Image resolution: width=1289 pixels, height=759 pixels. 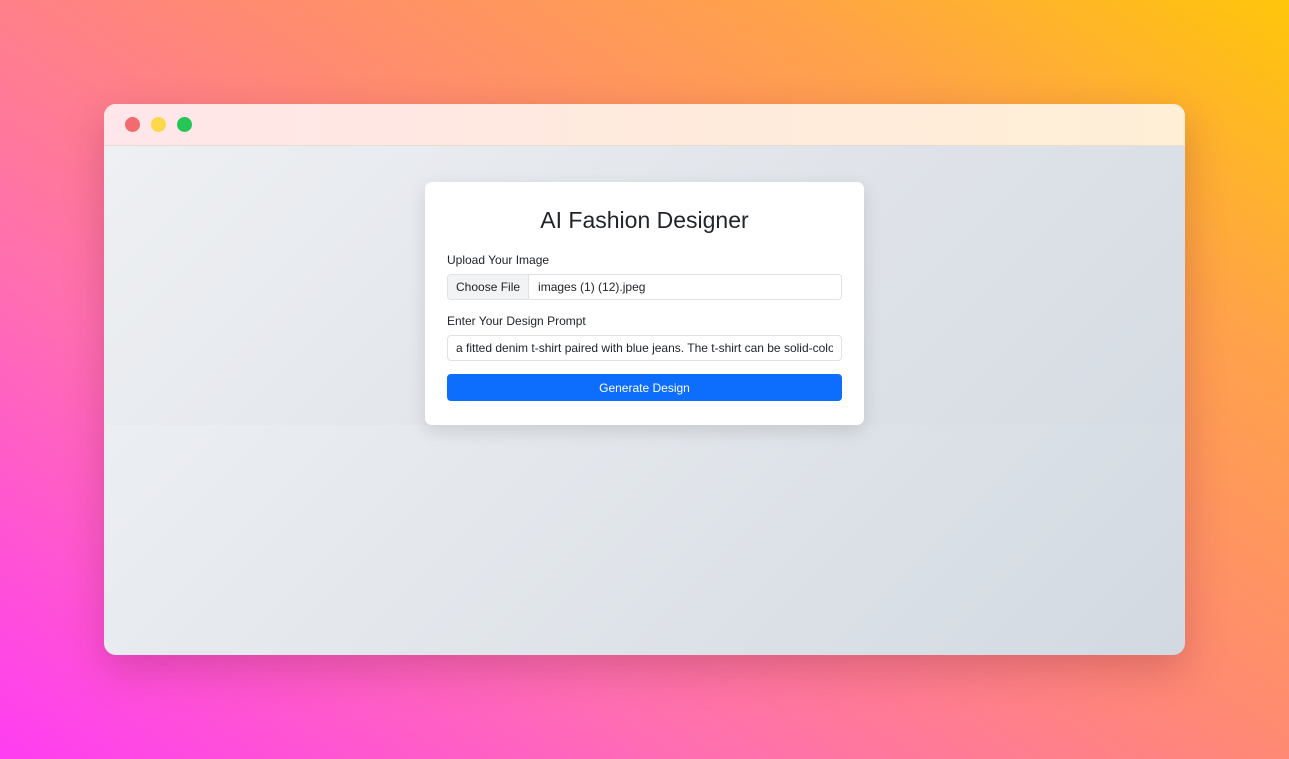 I want to click on design-prompt-input, so click(x=644, y=348).